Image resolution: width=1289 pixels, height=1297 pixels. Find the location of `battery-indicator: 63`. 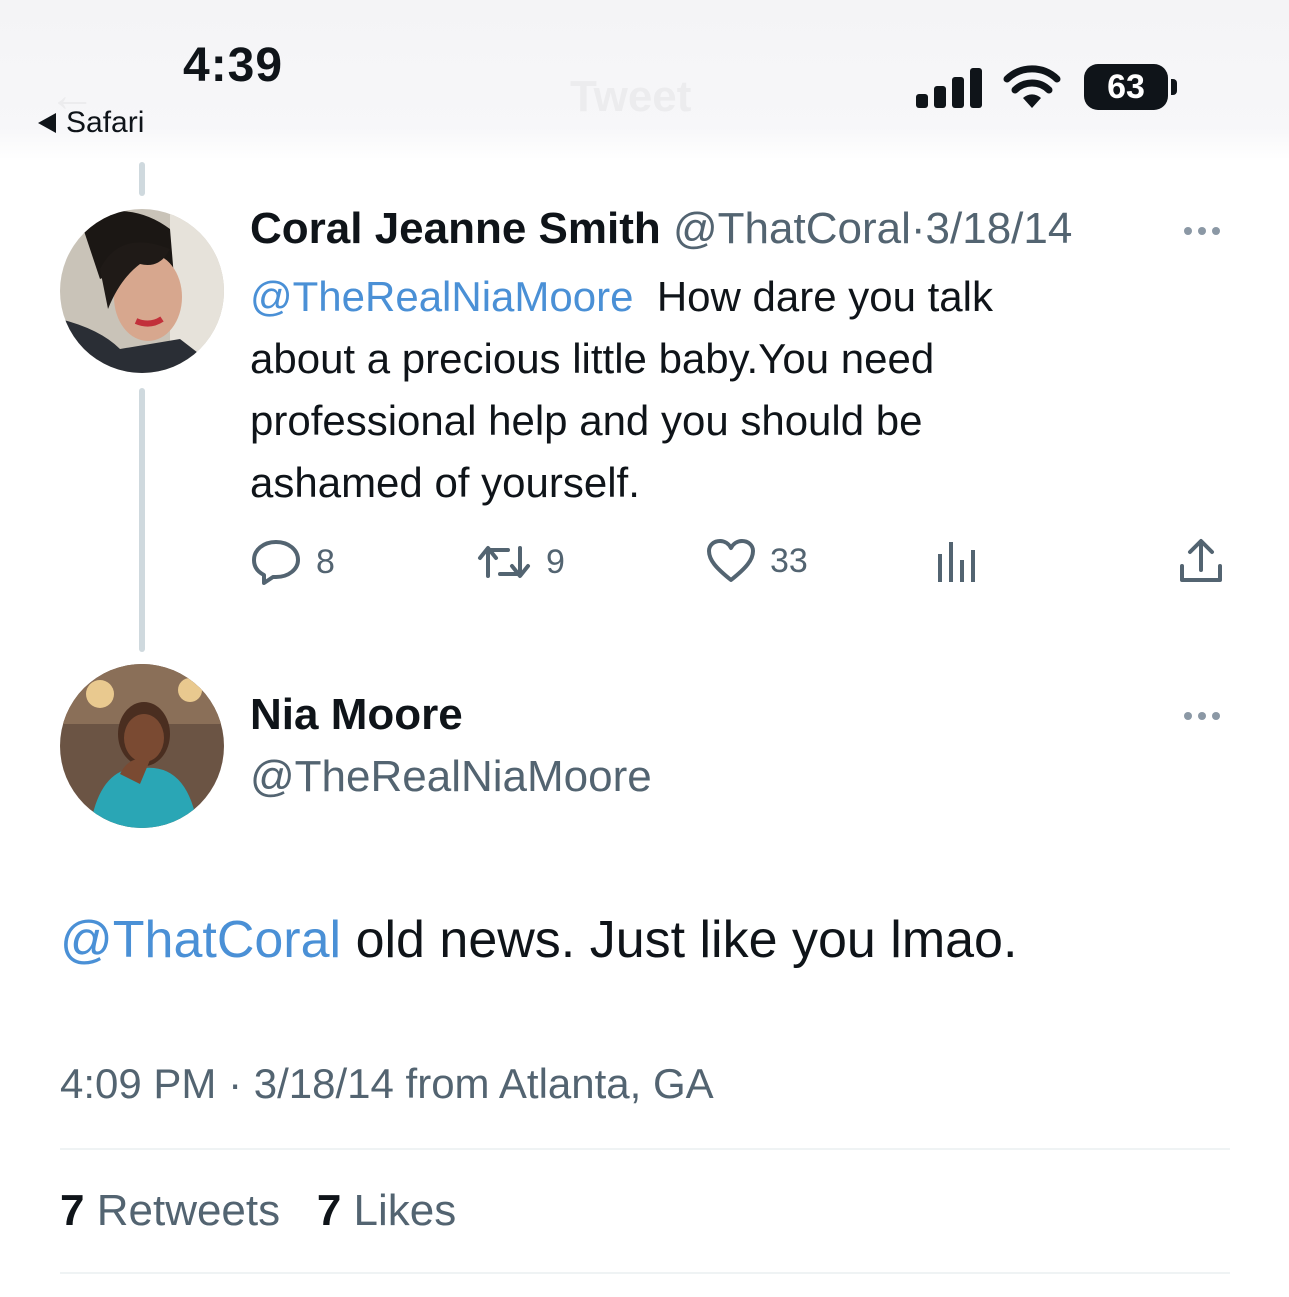

battery-indicator: 63 is located at coordinates (1126, 87).